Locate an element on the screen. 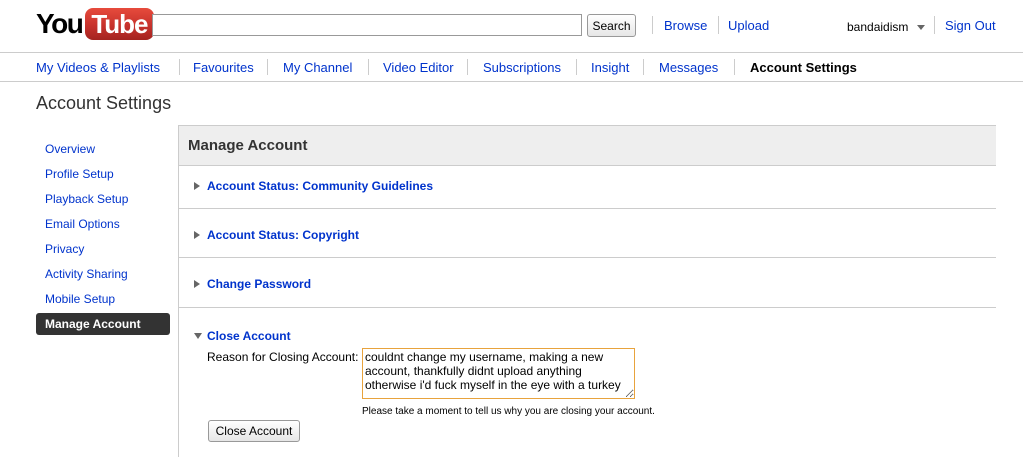 The width and height of the screenshot is (1023, 457). sidebar-item-email-options: Email Options is located at coordinates (103, 225).